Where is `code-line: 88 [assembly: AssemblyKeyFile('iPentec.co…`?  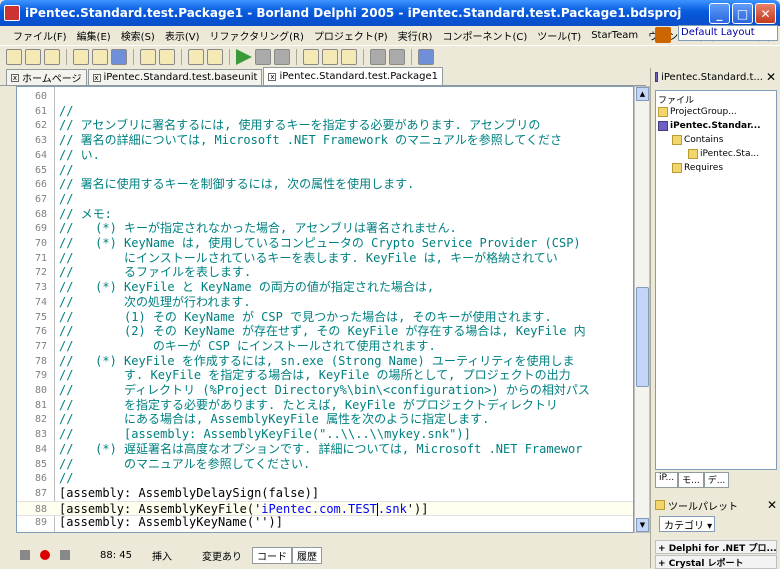 code-line: 88 [assembly: AssemblyKeyFile('iPentec.co… is located at coordinates (325, 508).